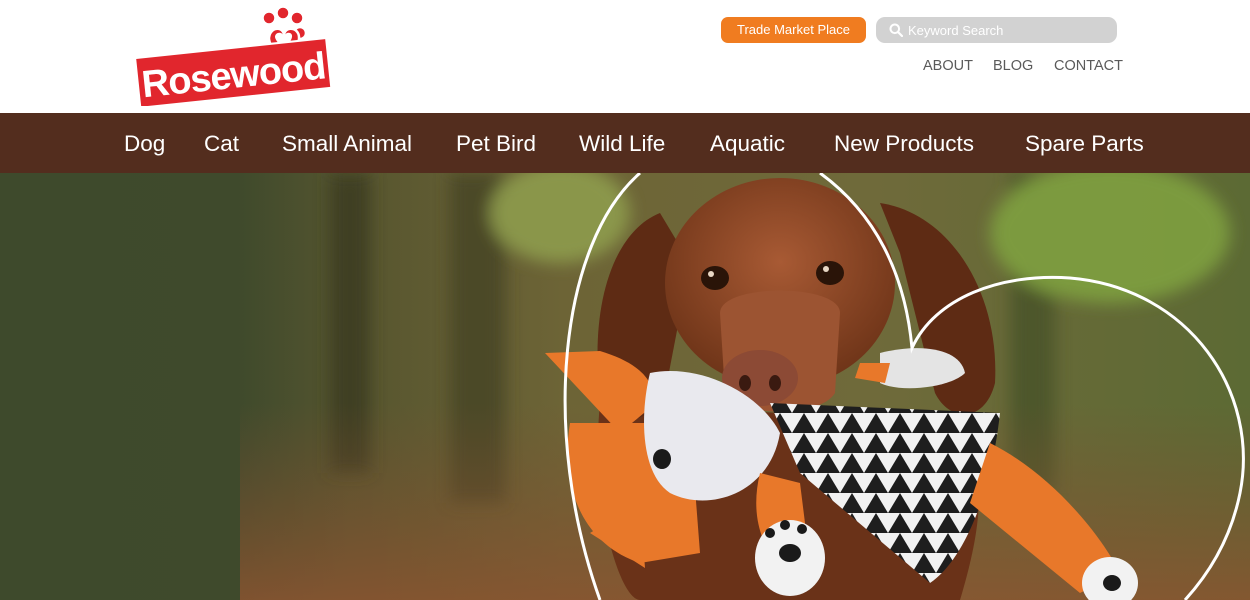 The width and height of the screenshot is (1250, 600). I want to click on search-box, so click(996, 30).